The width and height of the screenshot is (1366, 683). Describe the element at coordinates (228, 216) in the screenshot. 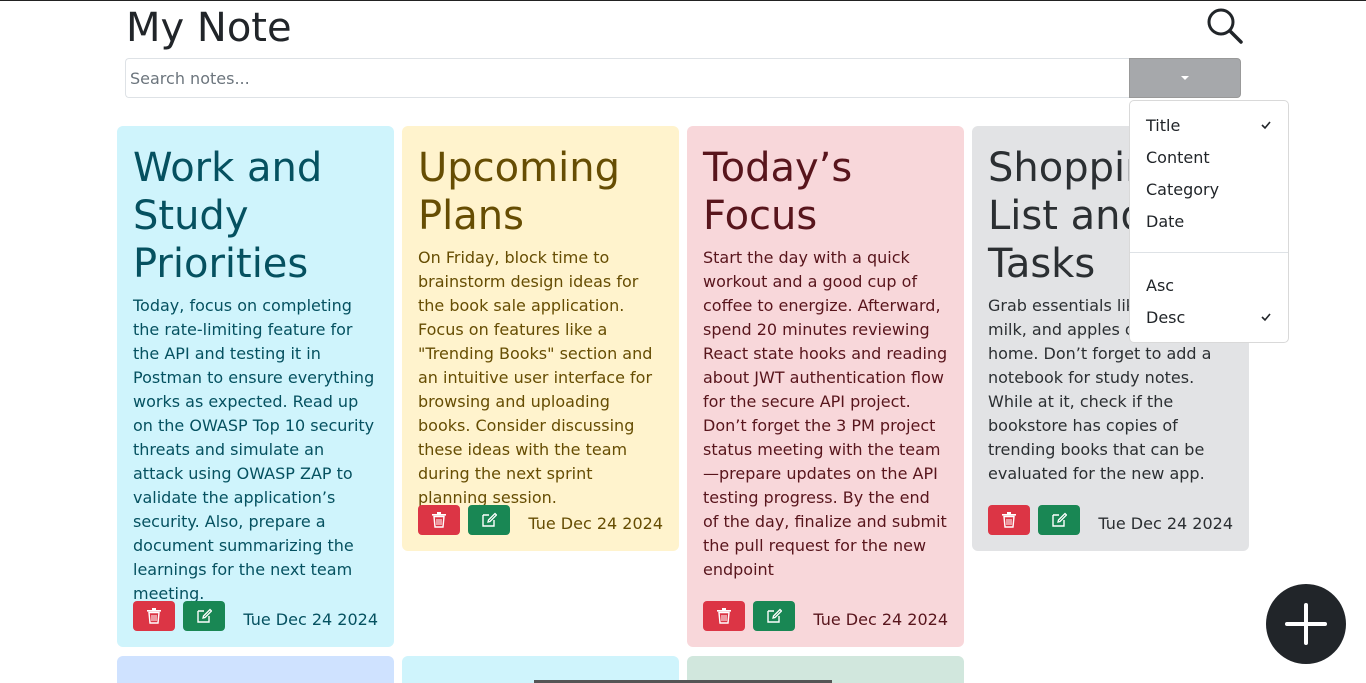

I see `note-title: Work and Study Priorities` at that location.